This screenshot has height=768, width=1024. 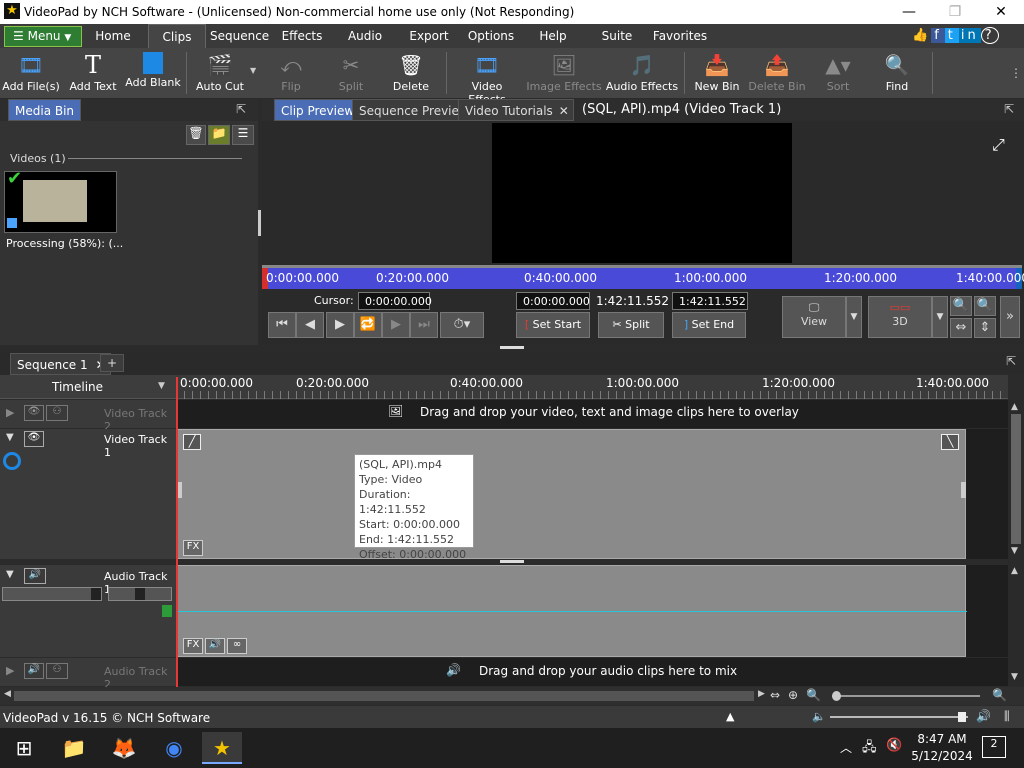 What do you see at coordinates (814, 317) in the screenshot?
I see `view-button: 🖵 View` at bounding box center [814, 317].